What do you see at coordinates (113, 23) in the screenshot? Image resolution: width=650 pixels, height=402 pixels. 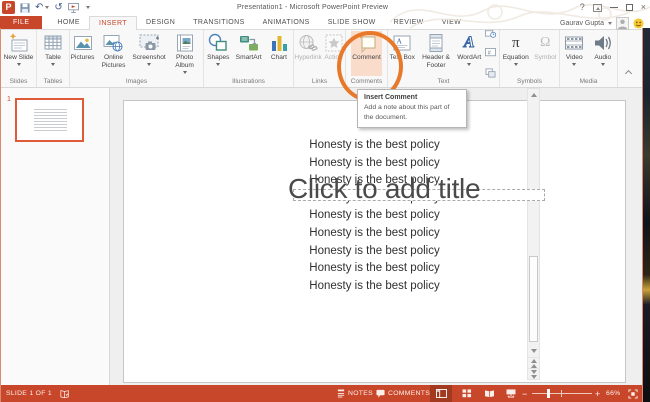 I see `tab-insert: INSERT` at bounding box center [113, 23].